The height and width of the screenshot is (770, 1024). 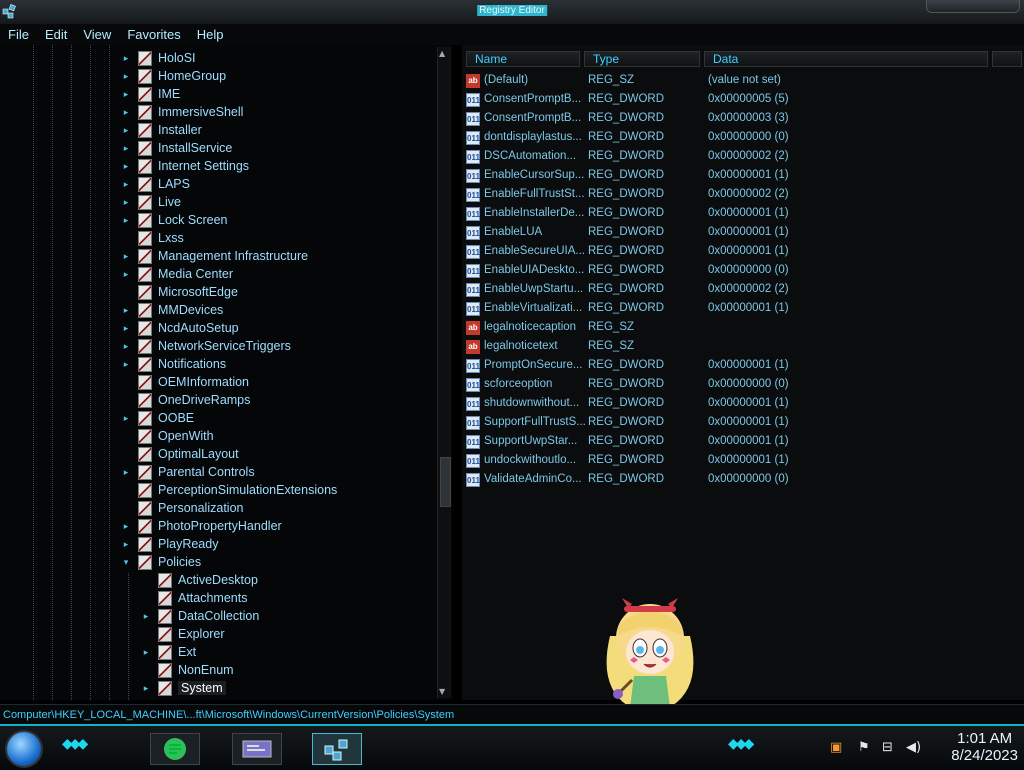 I want to click on taskbar-app-notes, so click(x=175, y=749).